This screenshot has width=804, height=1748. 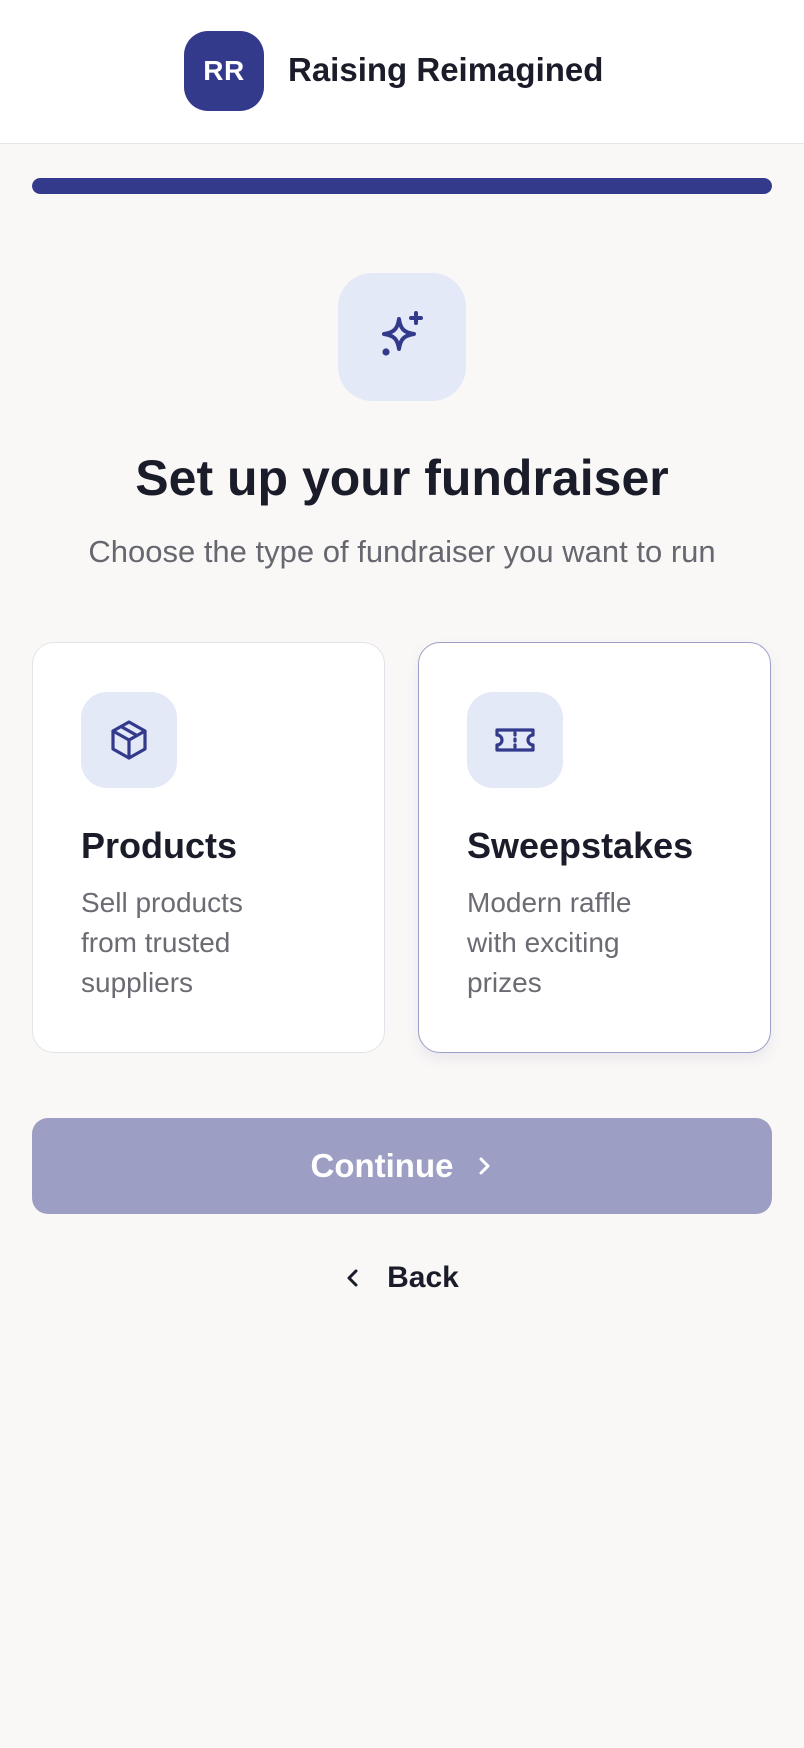 What do you see at coordinates (159, 845) in the screenshot?
I see `option-title: Products` at bounding box center [159, 845].